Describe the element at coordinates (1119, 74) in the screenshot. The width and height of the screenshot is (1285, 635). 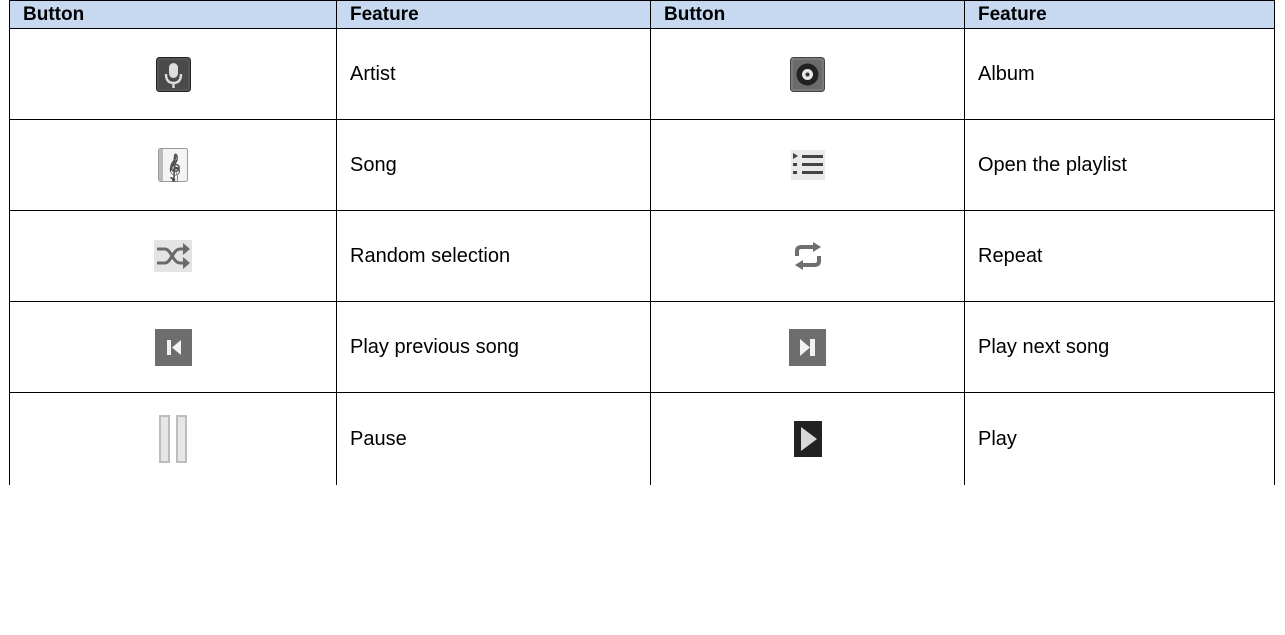
I see `feature-cell: Album` at that location.